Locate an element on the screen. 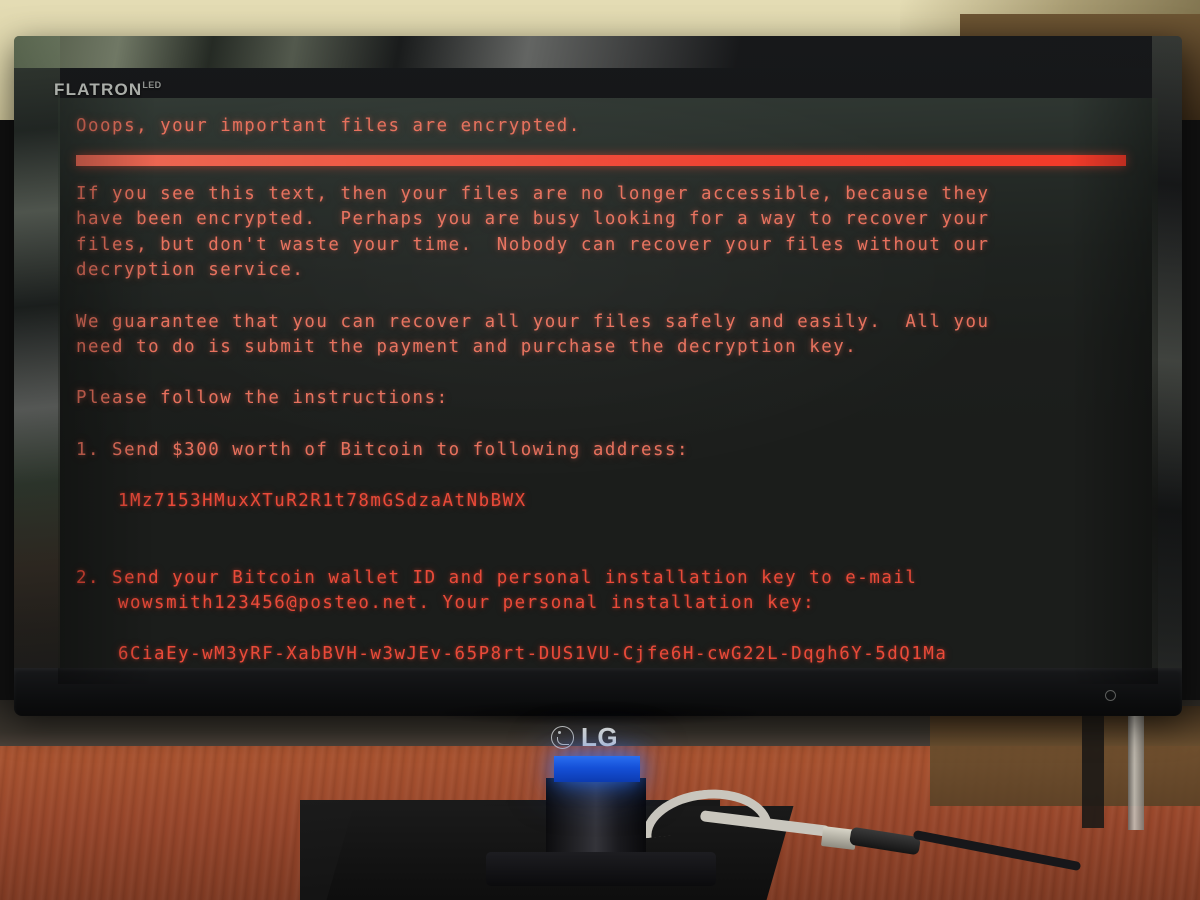 The image size is (1200, 900). flatron-wordmark: FLATRON is located at coordinates (98, 89).